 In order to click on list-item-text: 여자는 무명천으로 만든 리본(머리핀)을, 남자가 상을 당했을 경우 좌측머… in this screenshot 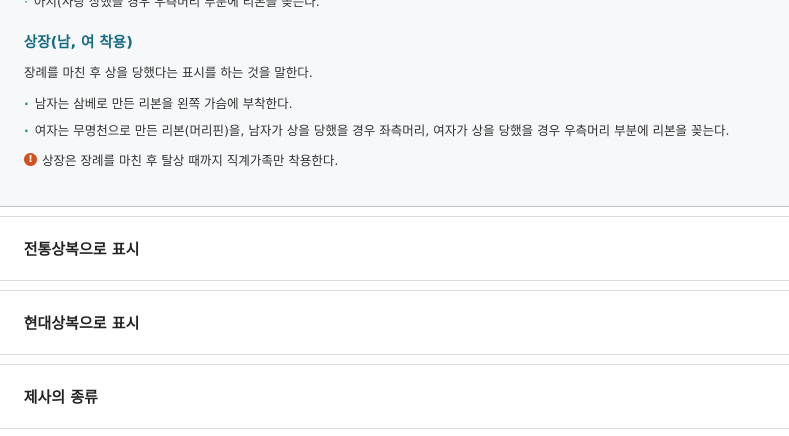, I will do `click(382, 130)`.